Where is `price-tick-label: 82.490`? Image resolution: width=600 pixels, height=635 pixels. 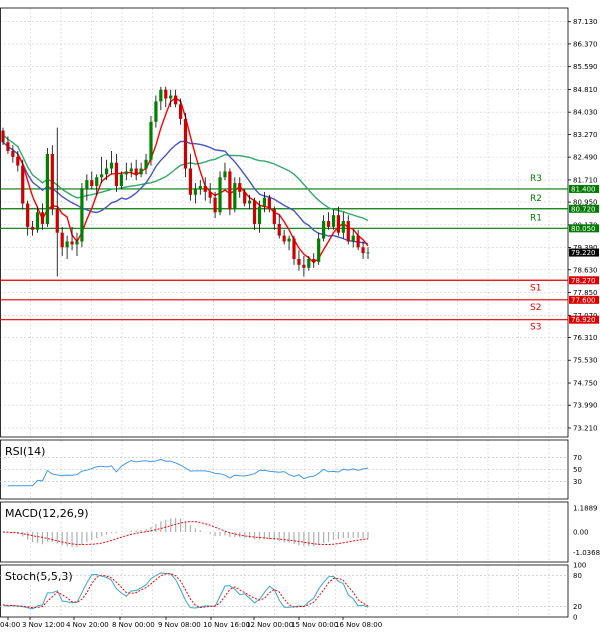
price-tick-label: 82.490 is located at coordinates (585, 158).